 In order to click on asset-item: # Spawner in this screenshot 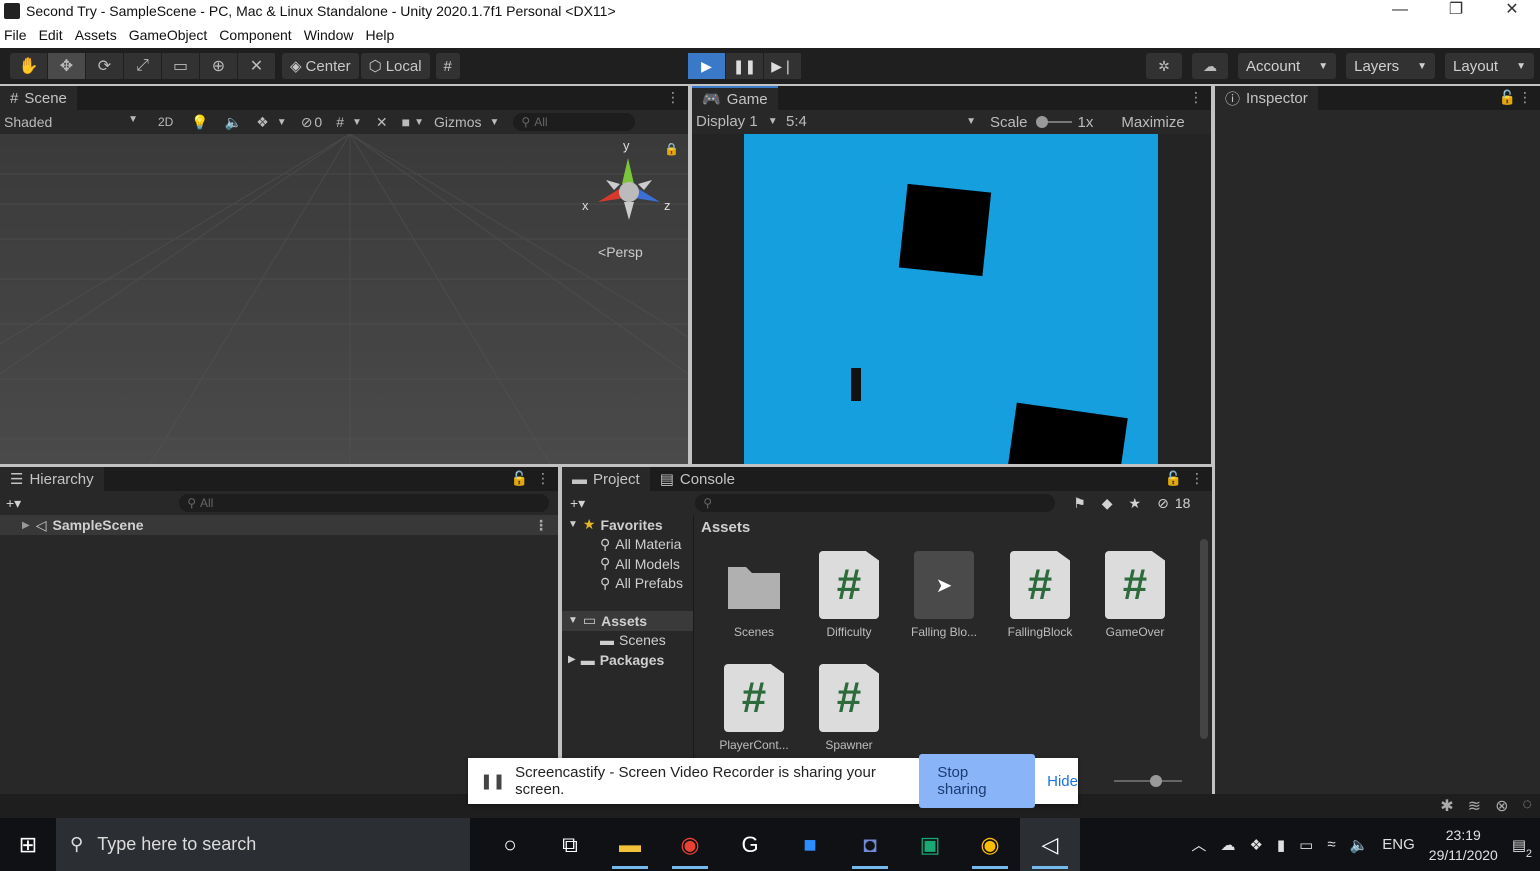, I will do `click(849, 708)`.